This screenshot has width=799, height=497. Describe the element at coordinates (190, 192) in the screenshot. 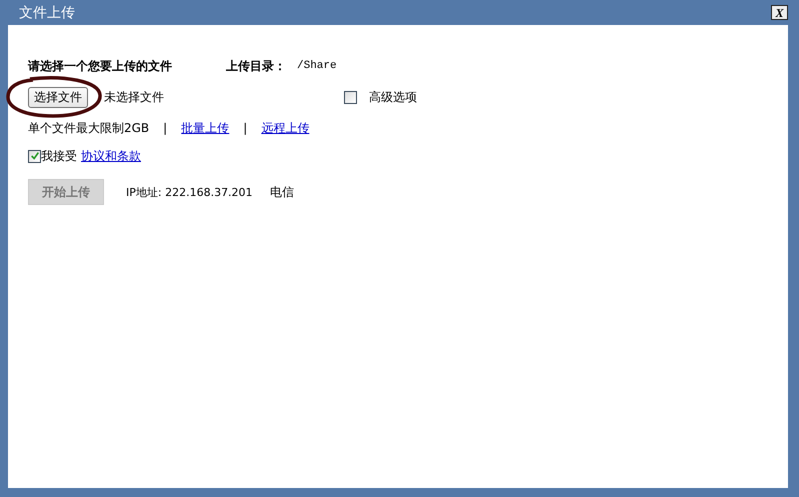

I see `ip-address: IP地址: 222.168.37.201` at that location.